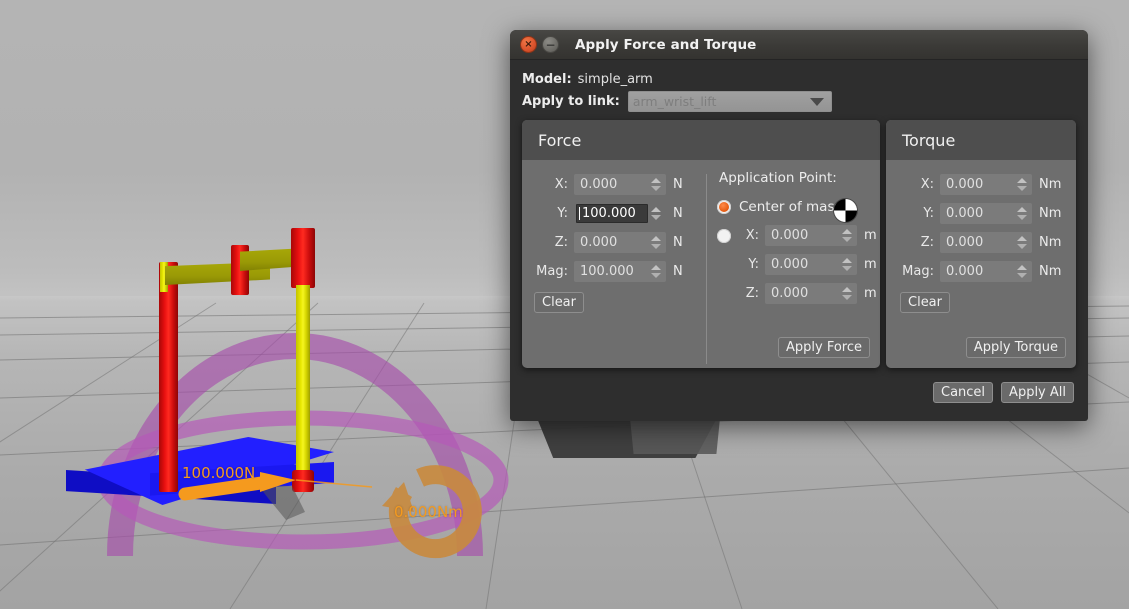 Image resolution: width=1129 pixels, height=609 pixels. What do you see at coordinates (607, 271) in the screenshot?
I see `force-mag-value: 100.000` at bounding box center [607, 271].